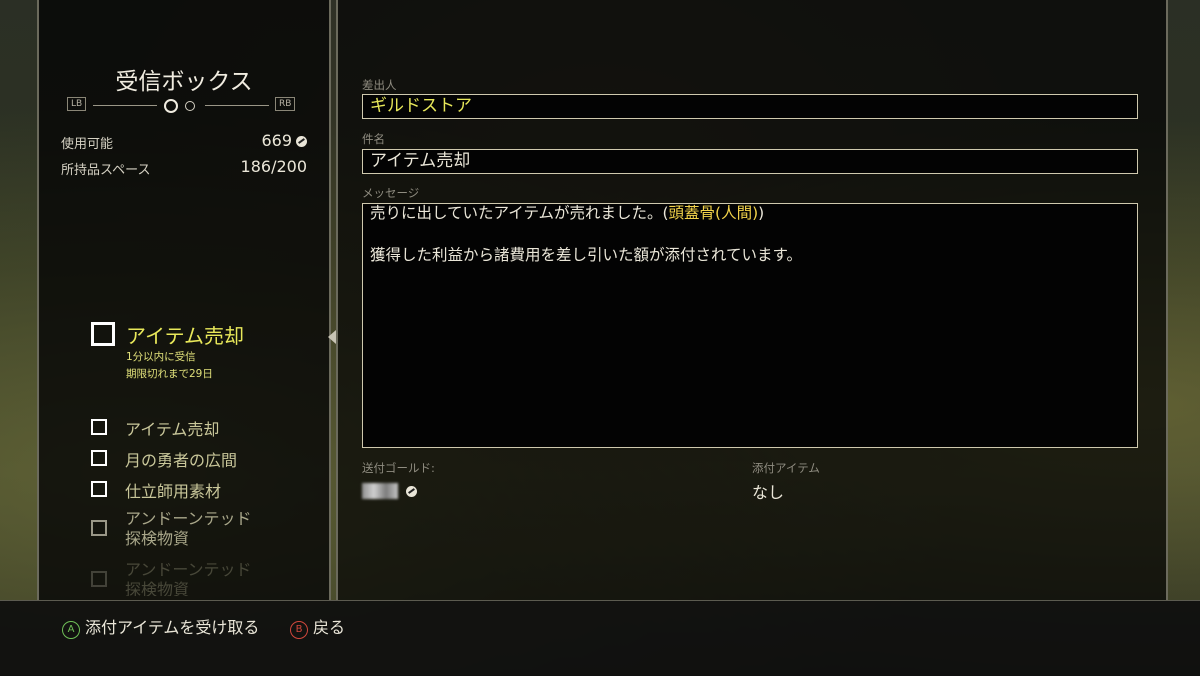 The height and width of the screenshot is (676, 1200). I want to click on attachment-label: 添付アイテム, so click(786, 468).